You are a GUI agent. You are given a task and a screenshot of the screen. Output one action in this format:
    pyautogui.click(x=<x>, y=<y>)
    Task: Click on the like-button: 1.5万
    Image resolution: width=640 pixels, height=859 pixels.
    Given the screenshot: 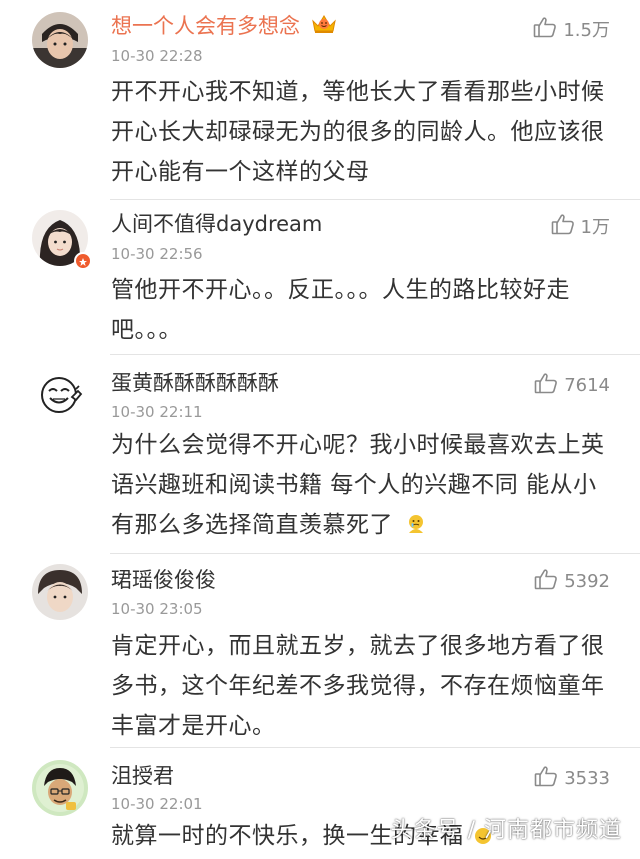 What is the action you would take?
    pyautogui.click(x=571, y=29)
    